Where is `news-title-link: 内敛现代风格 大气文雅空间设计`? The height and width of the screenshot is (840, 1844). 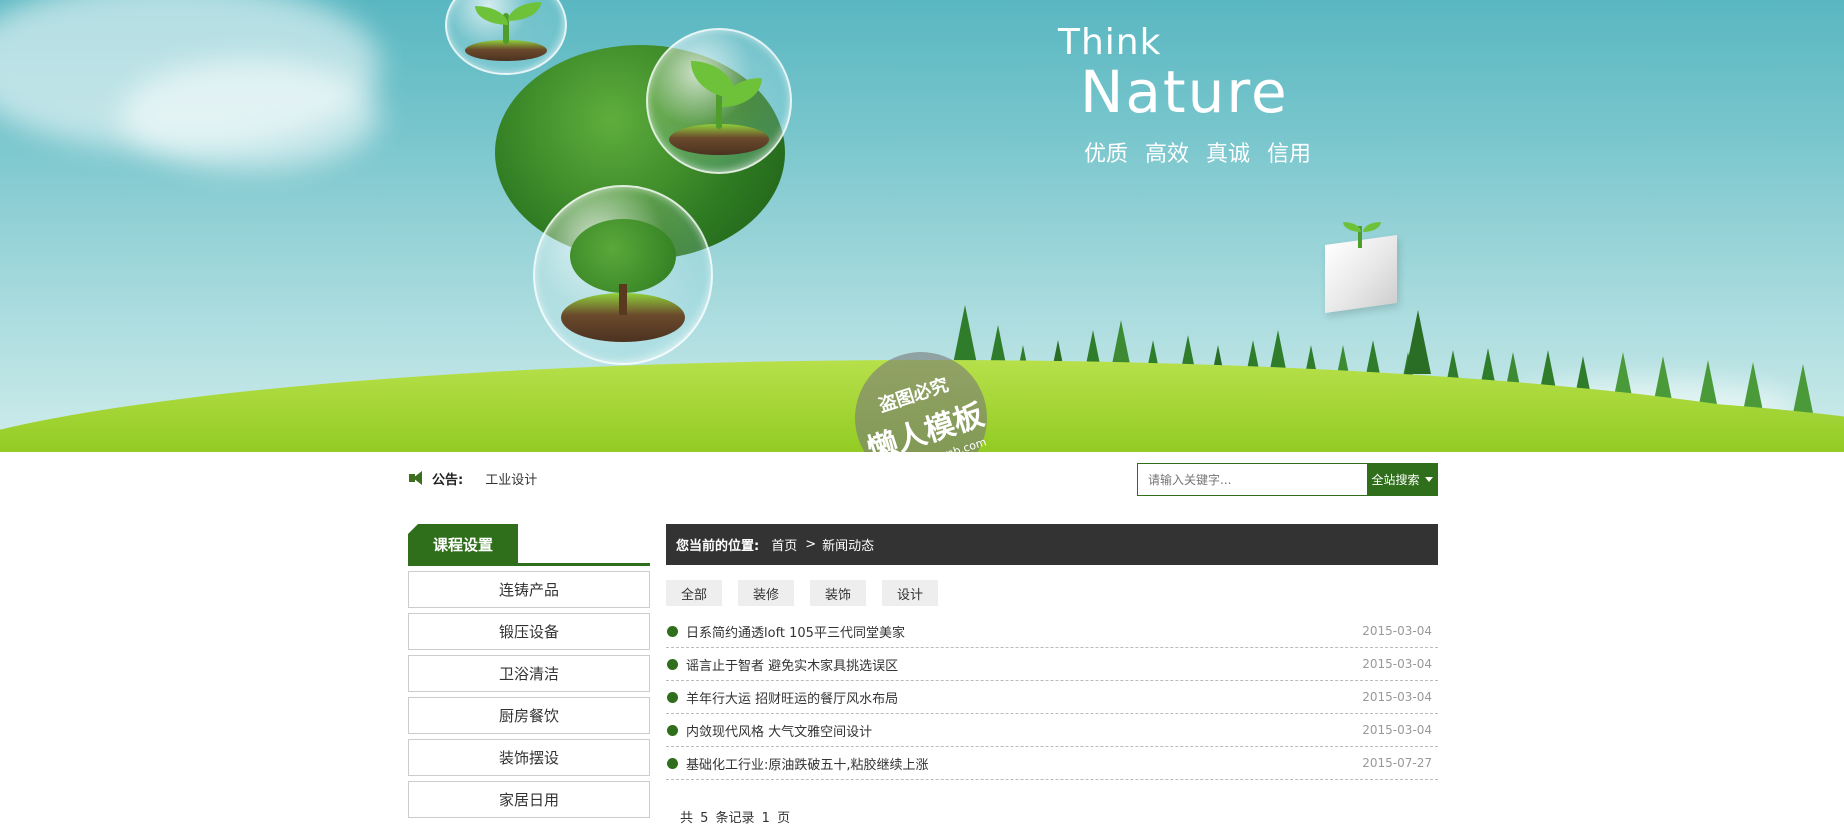
news-title-link: 内敛现代风格 大气文雅空间设计 is located at coordinates (779, 730).